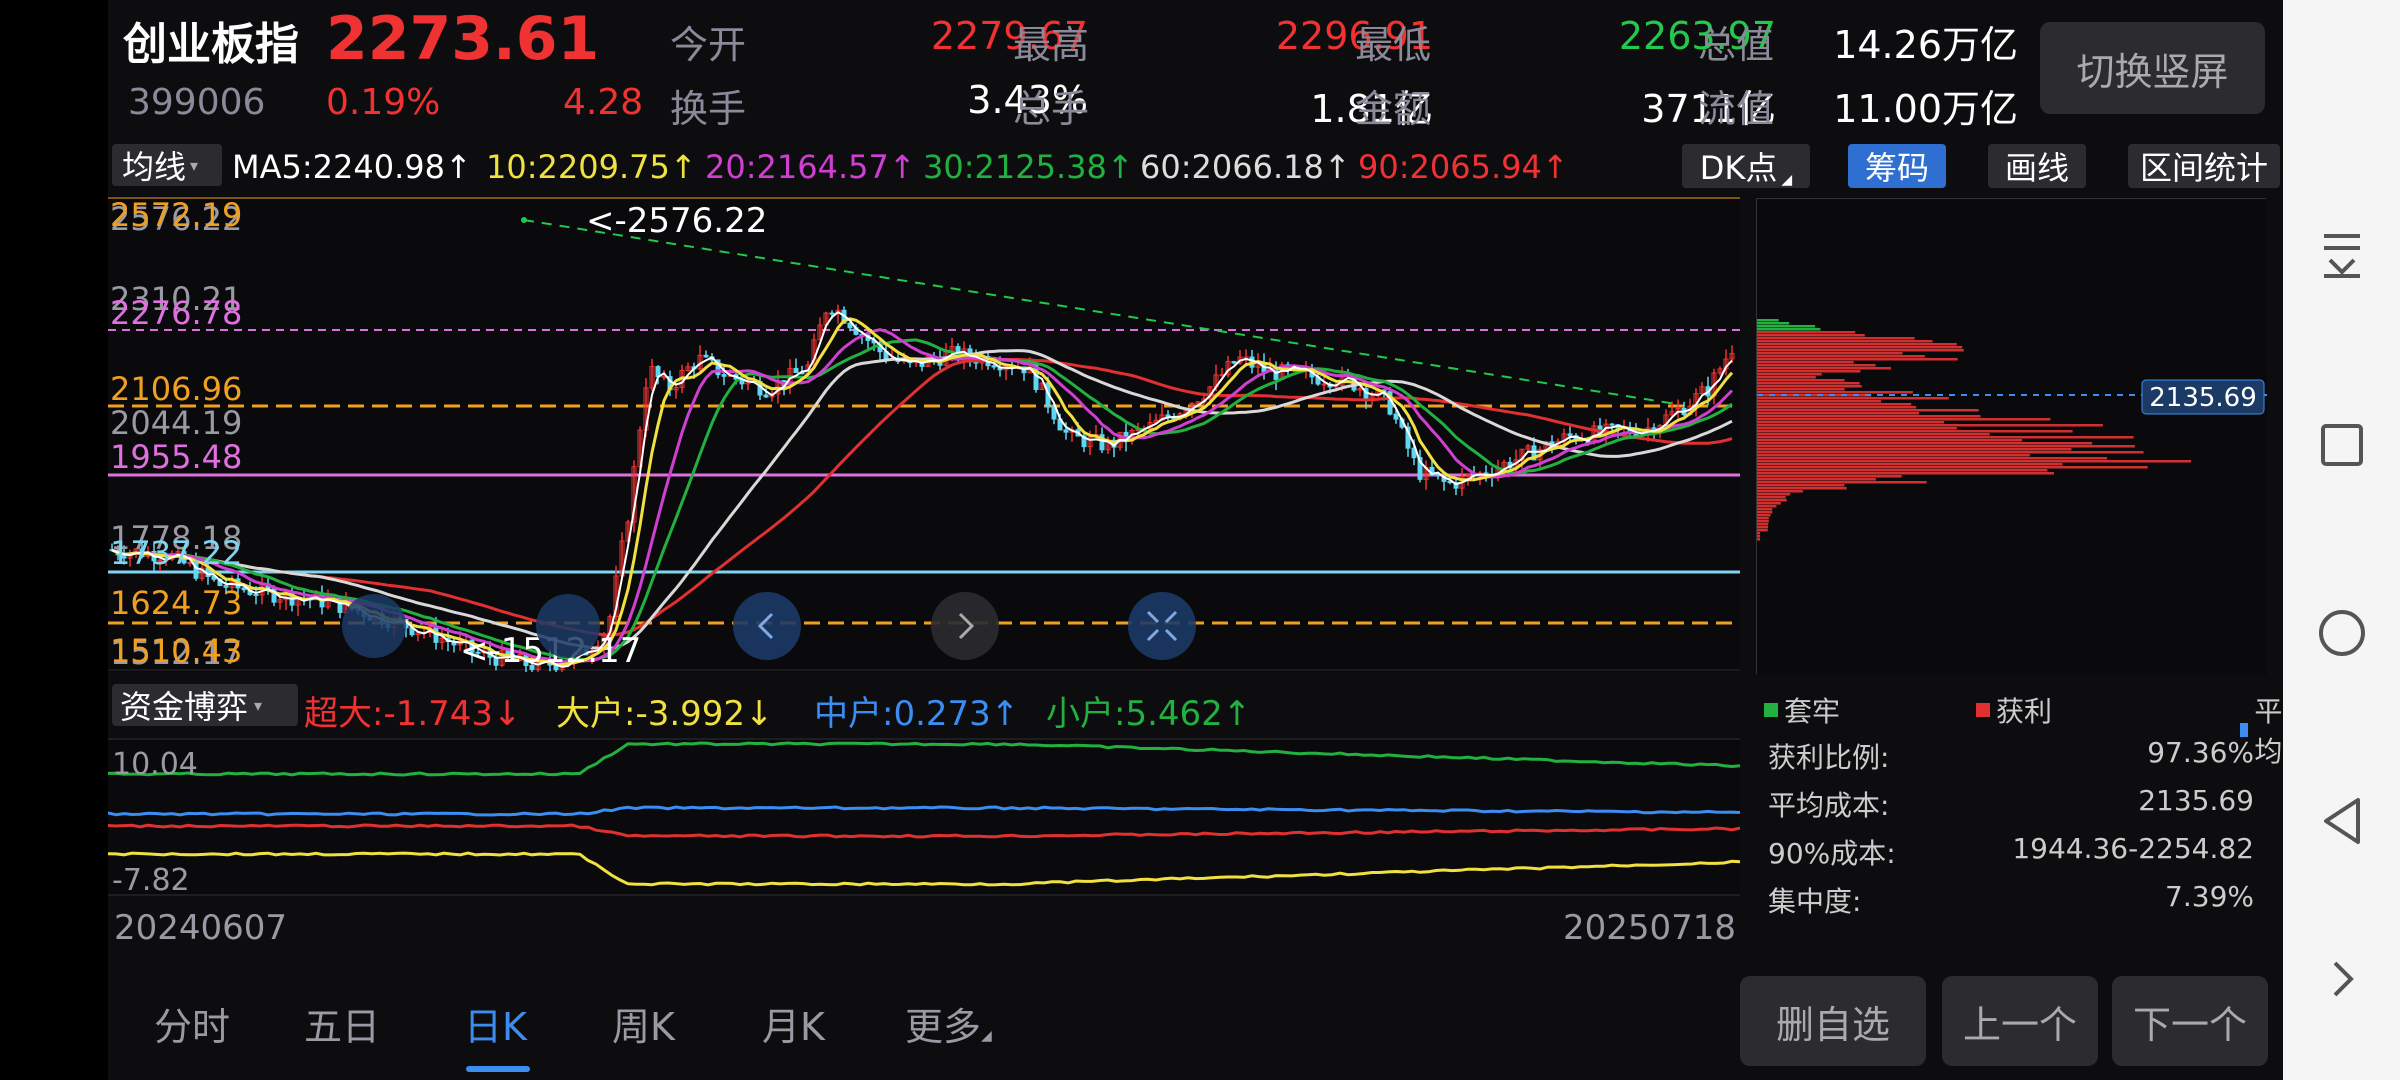 The image size is (2400, 1080). What do you see at coordinates (1736, 109) in the screenshot?
I see `quote-label-float-value: 流值` at bounding box center [1736, 109].